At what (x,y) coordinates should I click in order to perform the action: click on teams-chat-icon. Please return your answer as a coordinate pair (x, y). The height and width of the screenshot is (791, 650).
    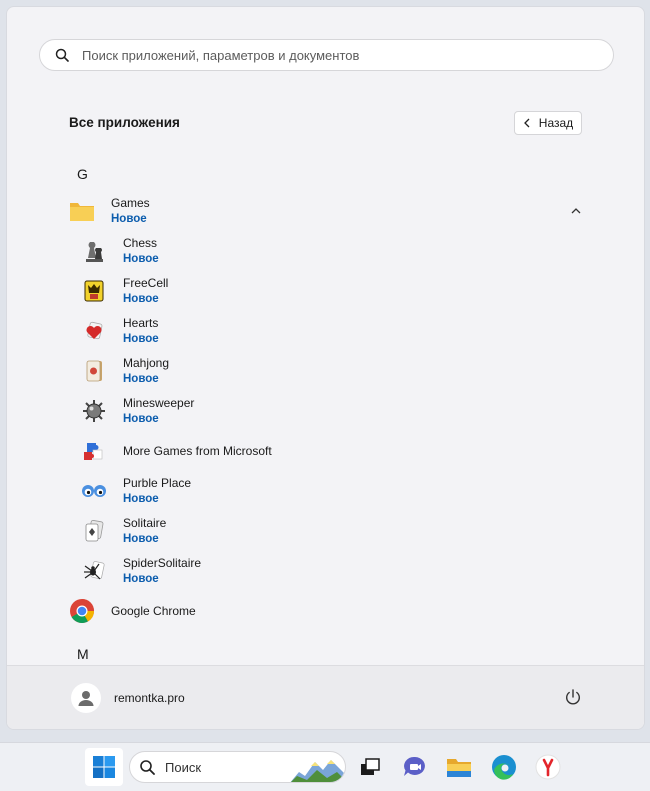
    Looking at the image, I should click on (415, 767).